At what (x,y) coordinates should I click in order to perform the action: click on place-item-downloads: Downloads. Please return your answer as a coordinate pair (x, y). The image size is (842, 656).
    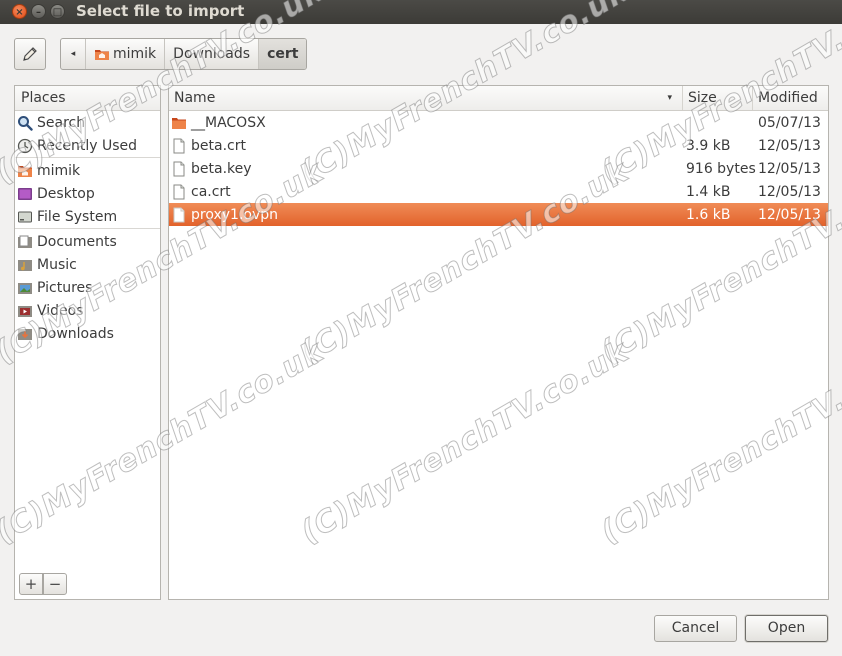
    Looking at the image, I should click on (87, 333).